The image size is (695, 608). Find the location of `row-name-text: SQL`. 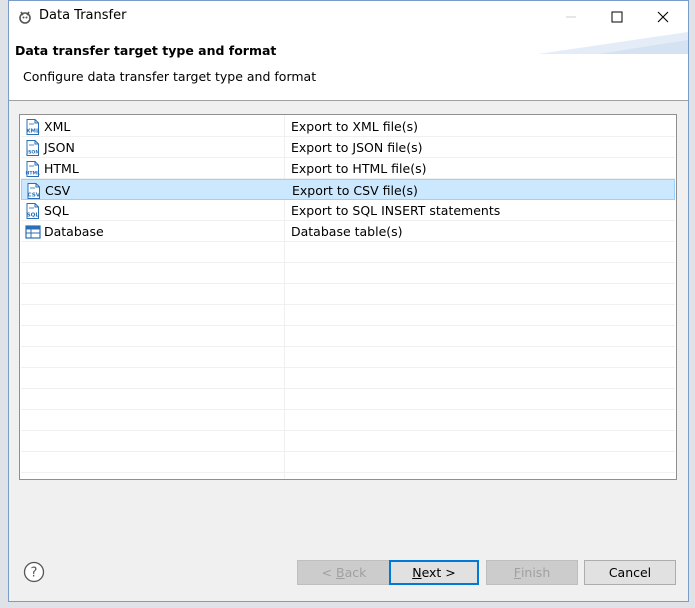

row-name-text: SQL is located at coordinates (56, 210).